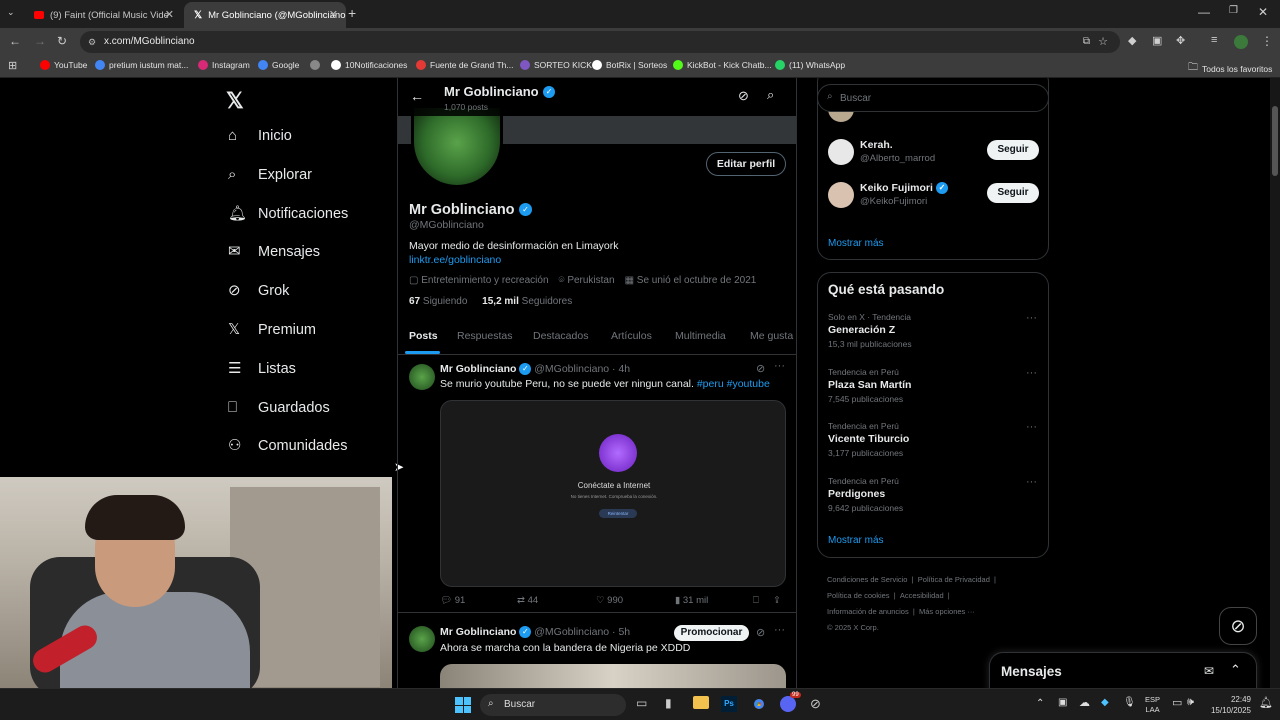  I want to click on tab-megusta: Me gusta, so click(771, 336).